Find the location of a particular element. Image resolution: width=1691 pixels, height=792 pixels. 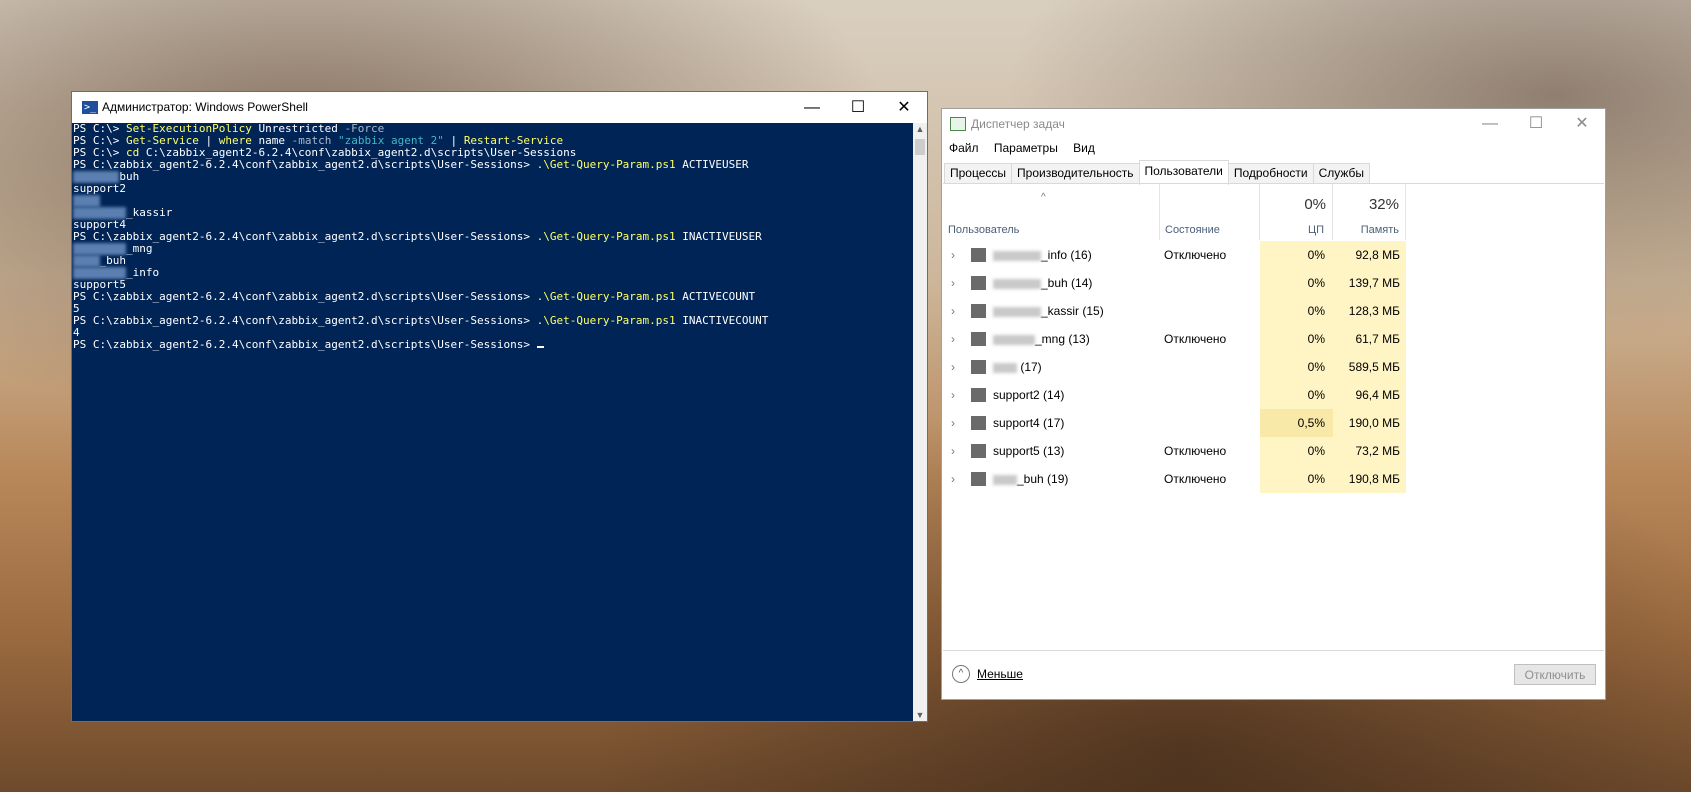

console-line: xxxxxxxx_kassir is located at coordinates (122, 212).